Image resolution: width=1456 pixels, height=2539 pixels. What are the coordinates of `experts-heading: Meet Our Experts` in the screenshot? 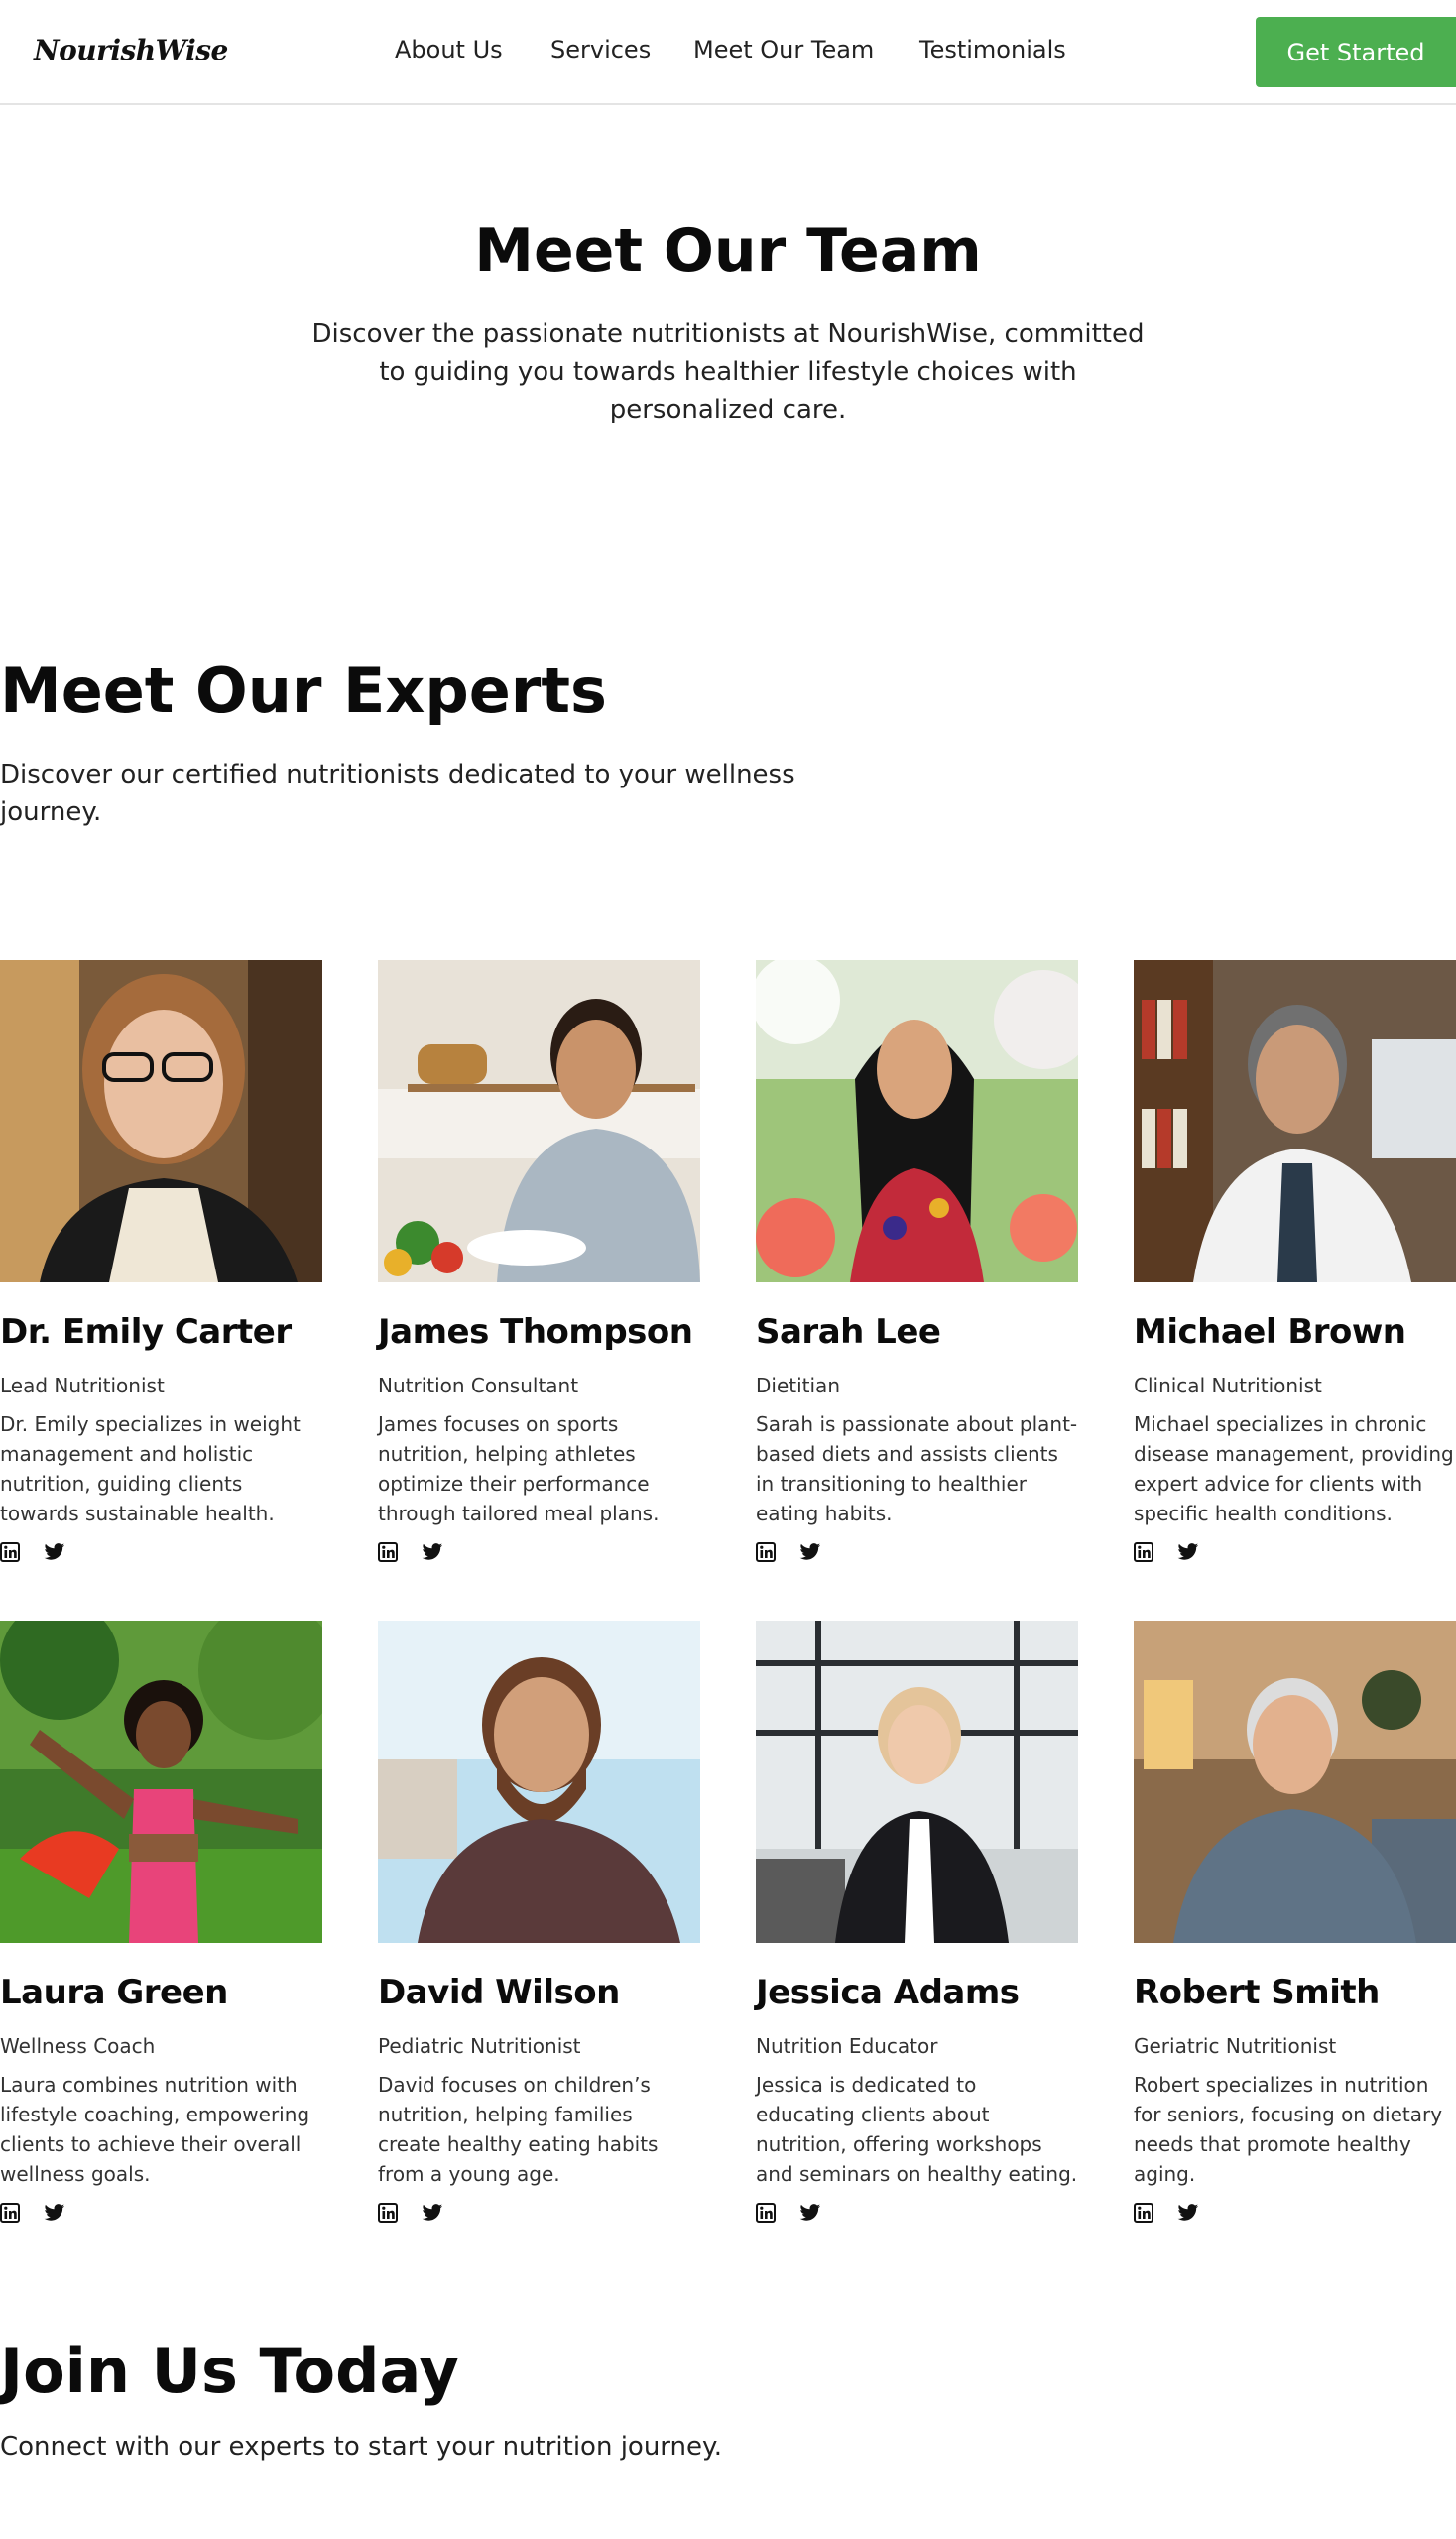 It's located at (303, 691).